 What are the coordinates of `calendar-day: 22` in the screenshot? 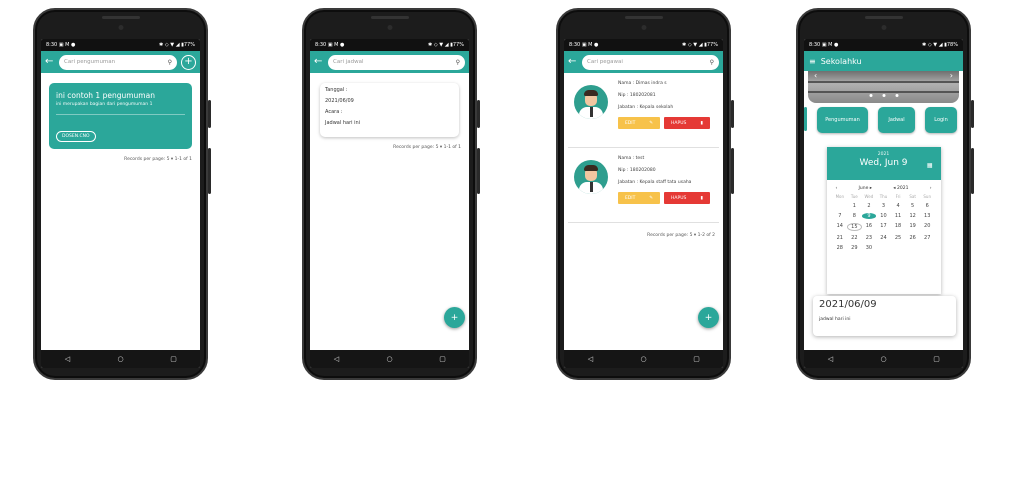 It's located at (854, 238).